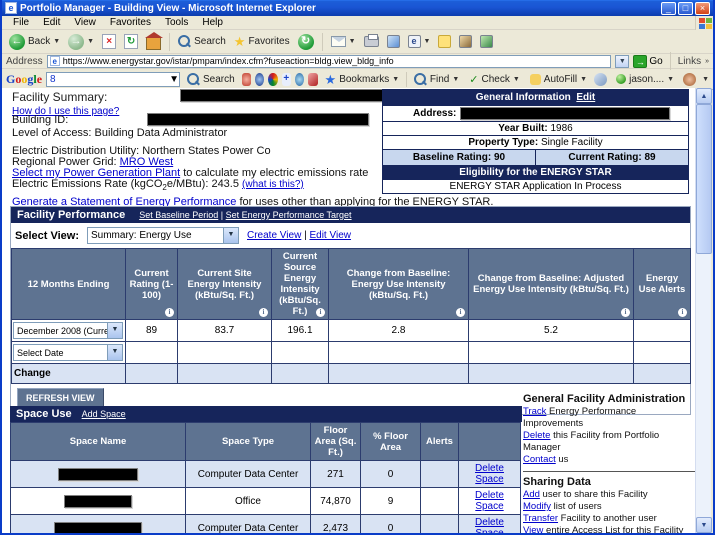 Image resolution: width=715 pixels, height=535 pixels. I want to click on google-search-input: 8 ▼, so click(113, 79).